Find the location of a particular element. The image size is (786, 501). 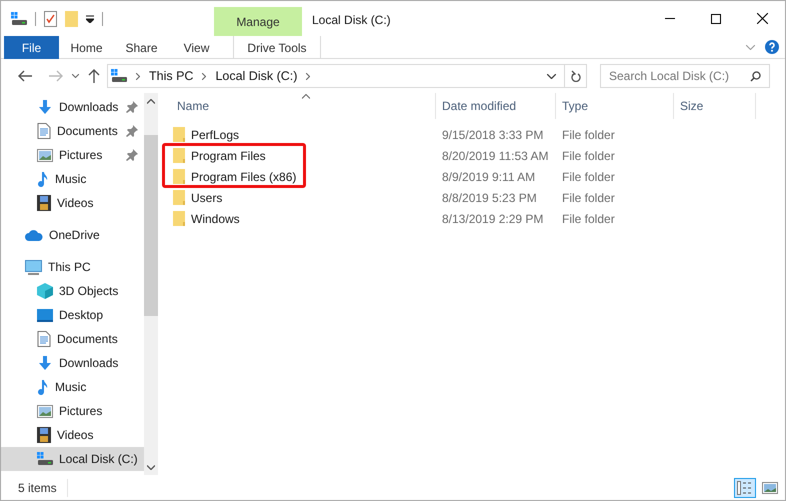

maximize-icon is located at coordinates (716, 19).